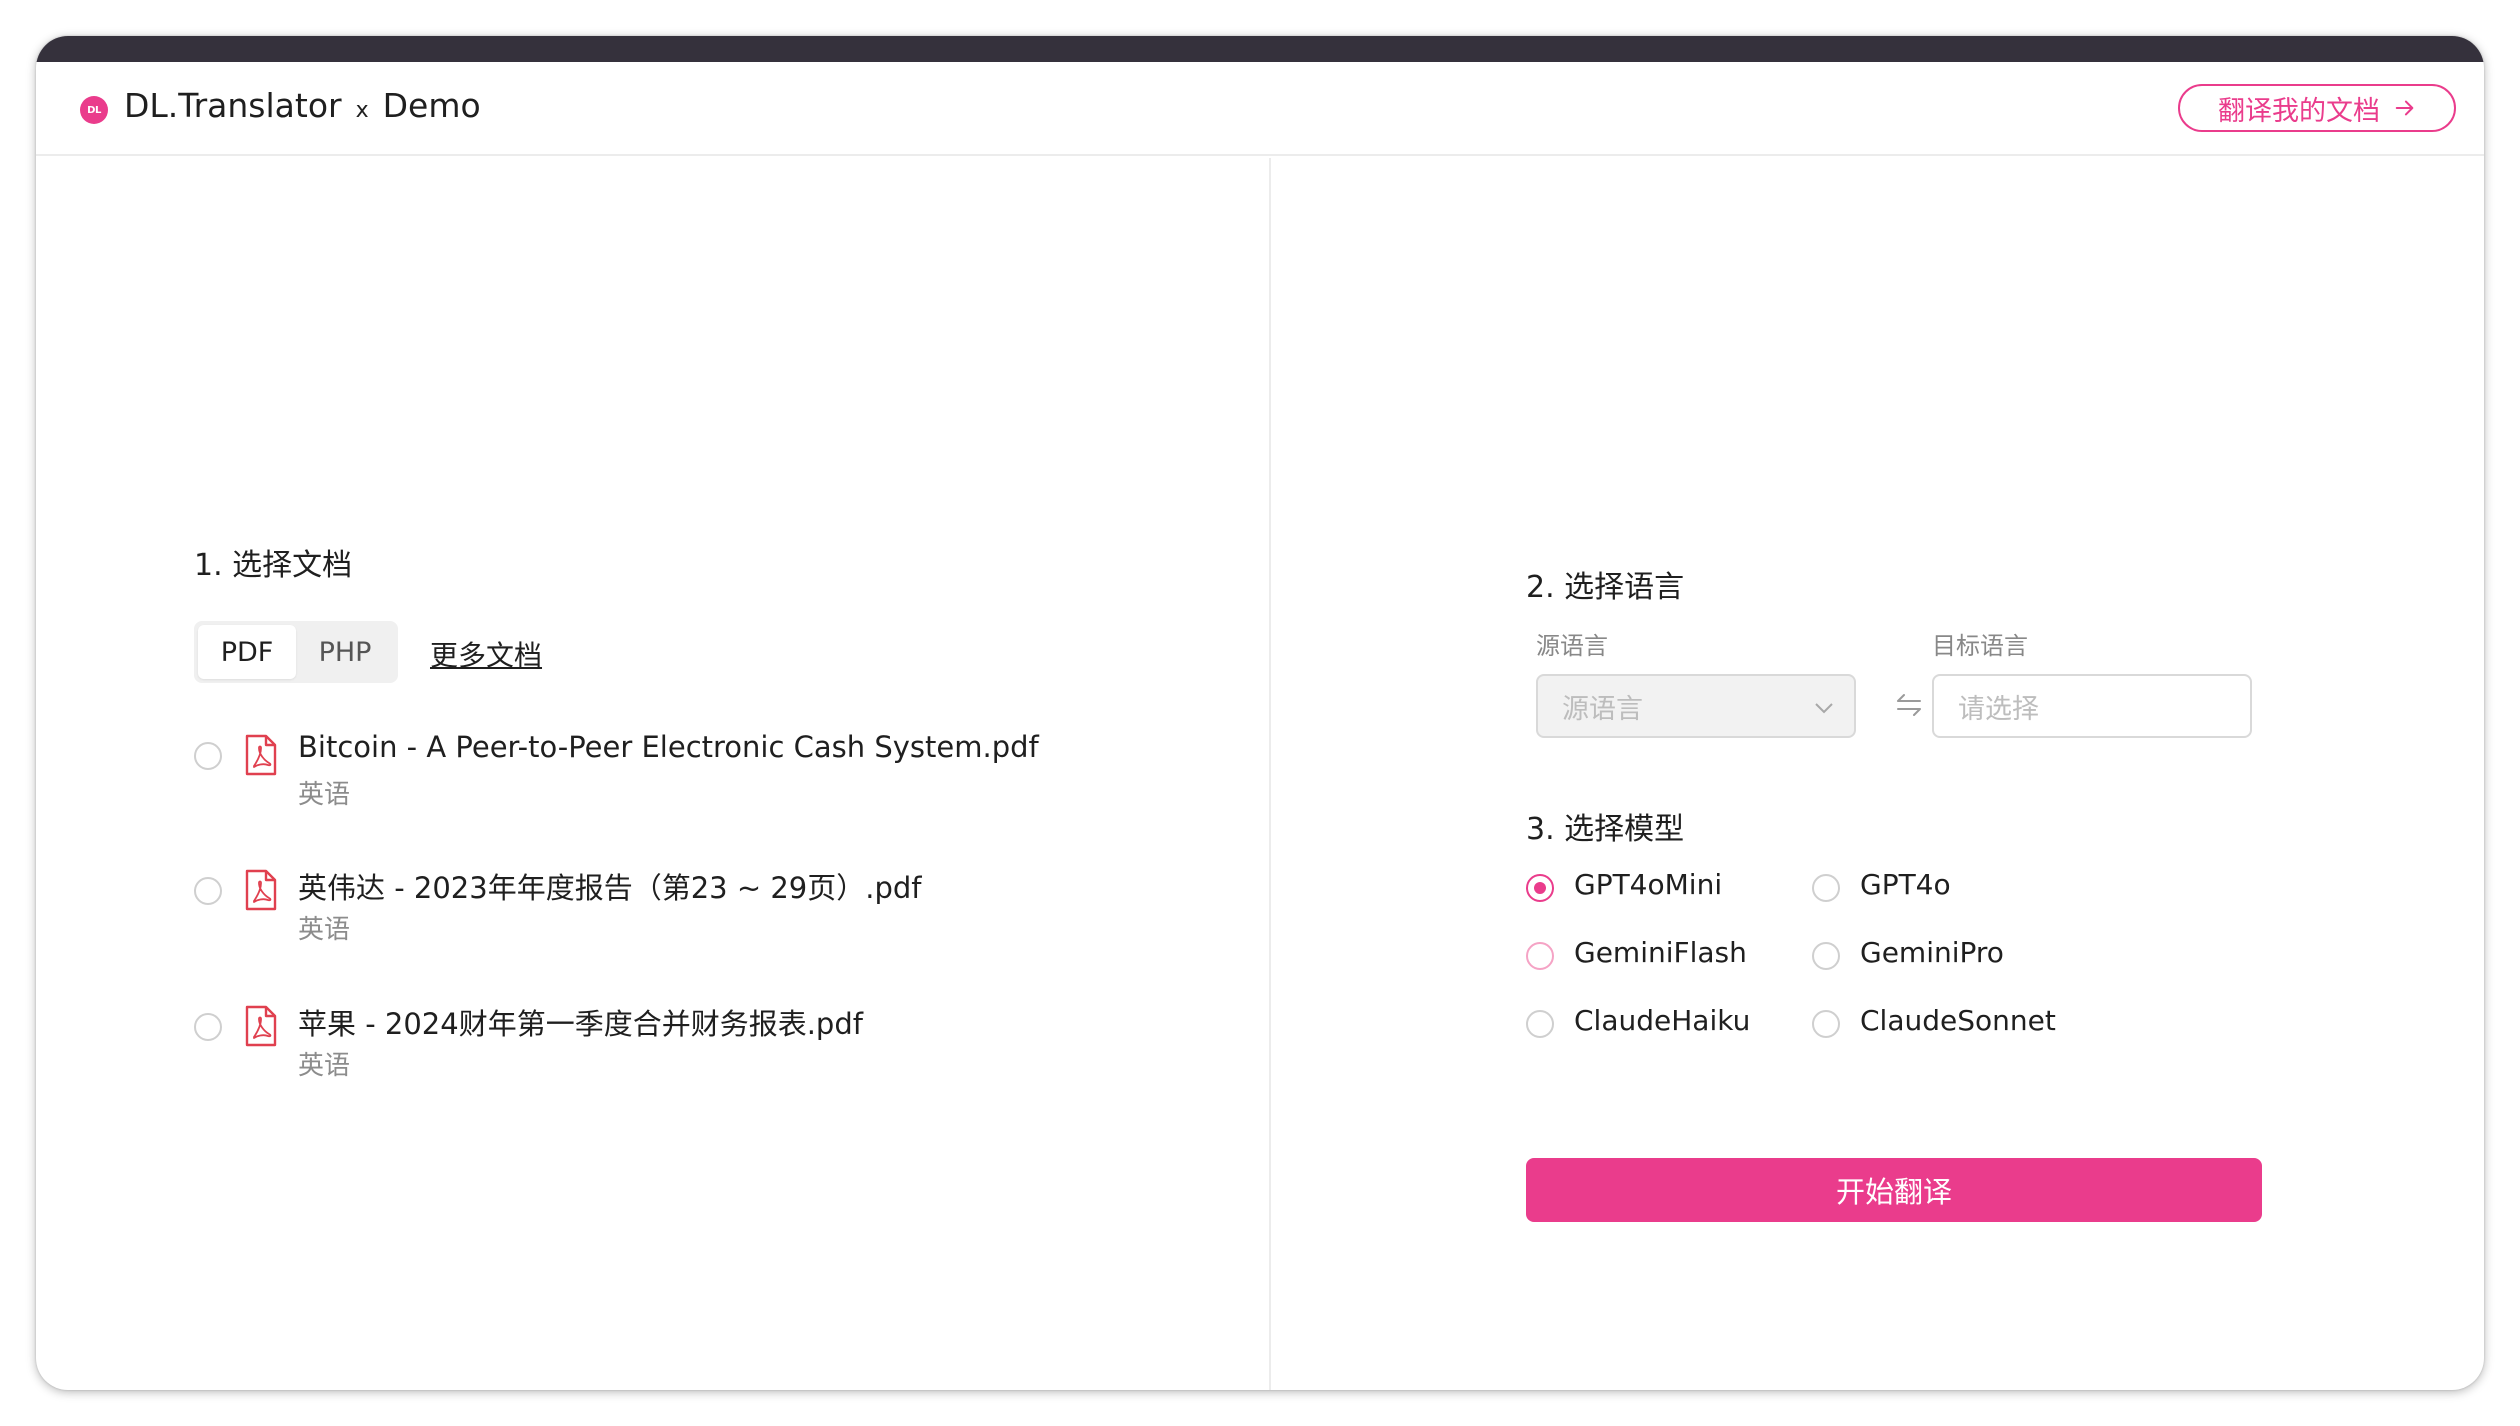 The width and height of the screenshot is (2520, 1426). Describe the element at coordinates (345, 652) in the screenshot. I see `tab-php: PHP` at that location.